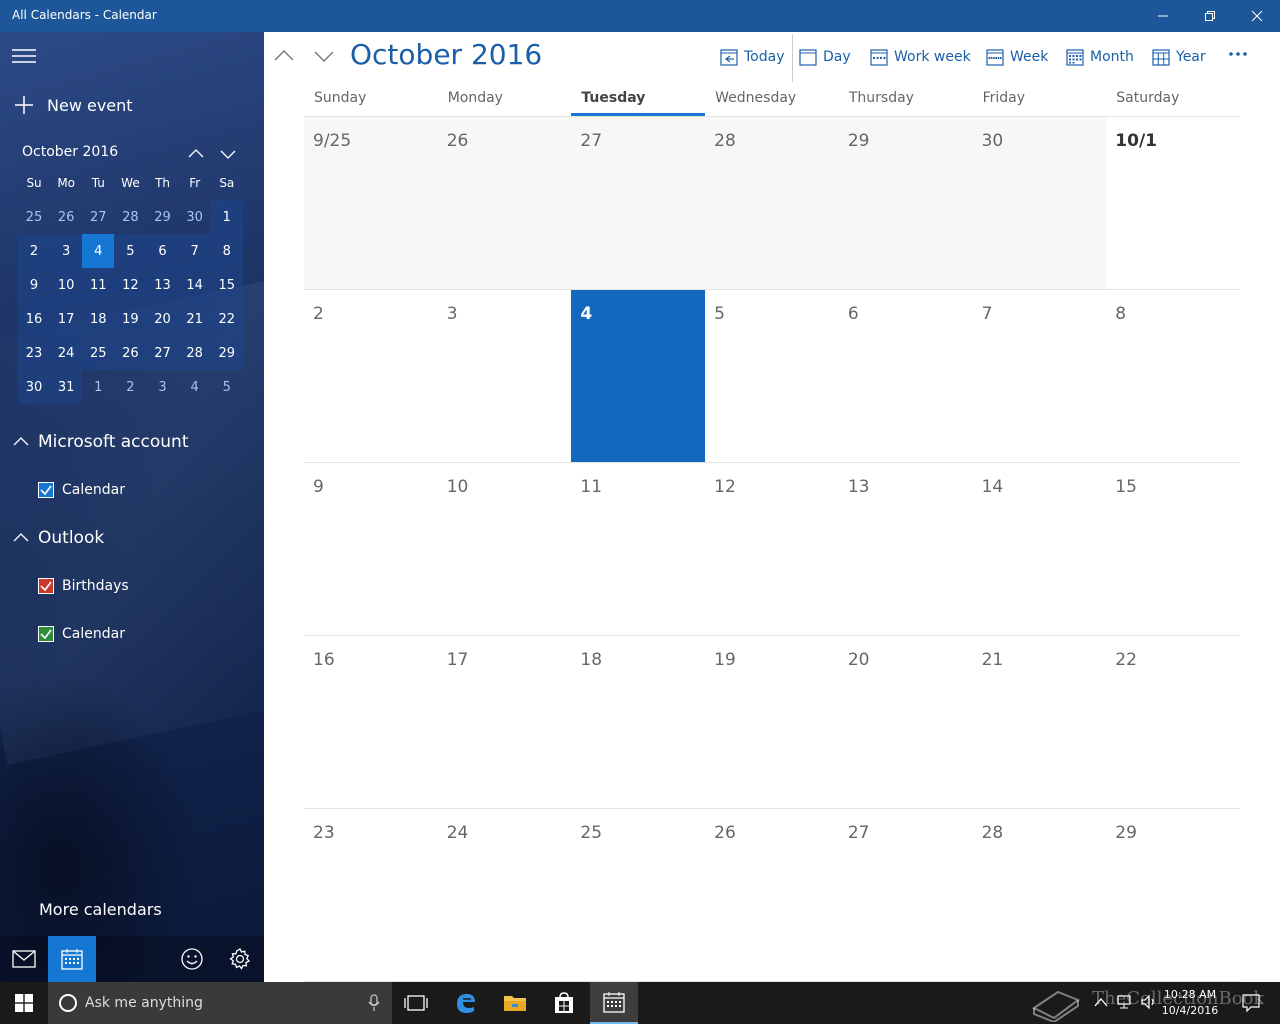  Describe the element at coordinates (504, 548) in the screenshot. I see `day-cell: 10` at that location.